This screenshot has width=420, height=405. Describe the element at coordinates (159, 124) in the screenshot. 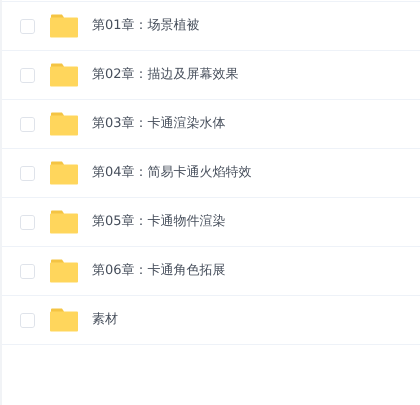

I see `folder-name: 第03章：卡通渲染水体` at that location.